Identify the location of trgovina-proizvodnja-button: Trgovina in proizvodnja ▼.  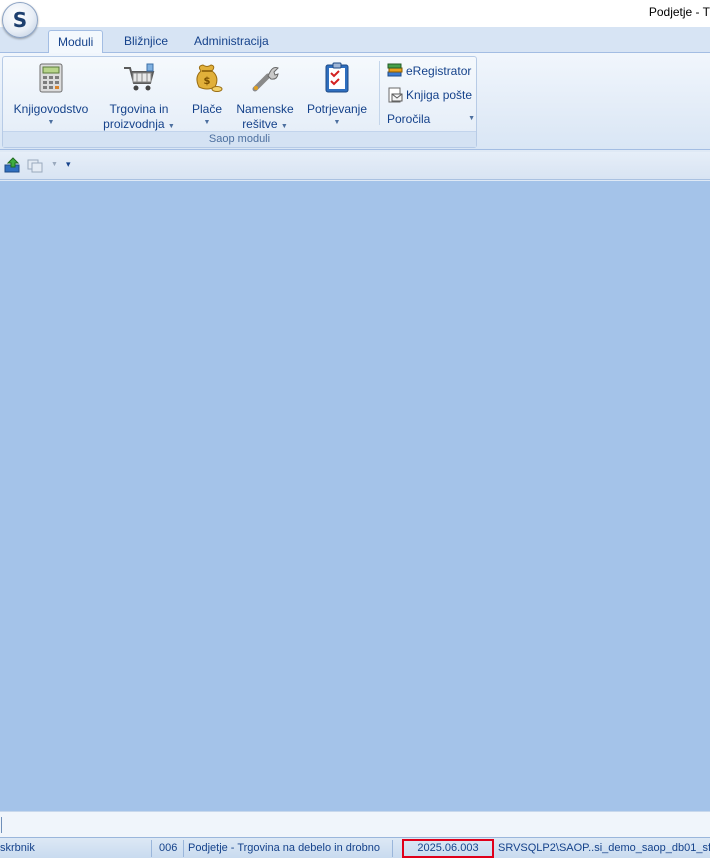
(139, 96).